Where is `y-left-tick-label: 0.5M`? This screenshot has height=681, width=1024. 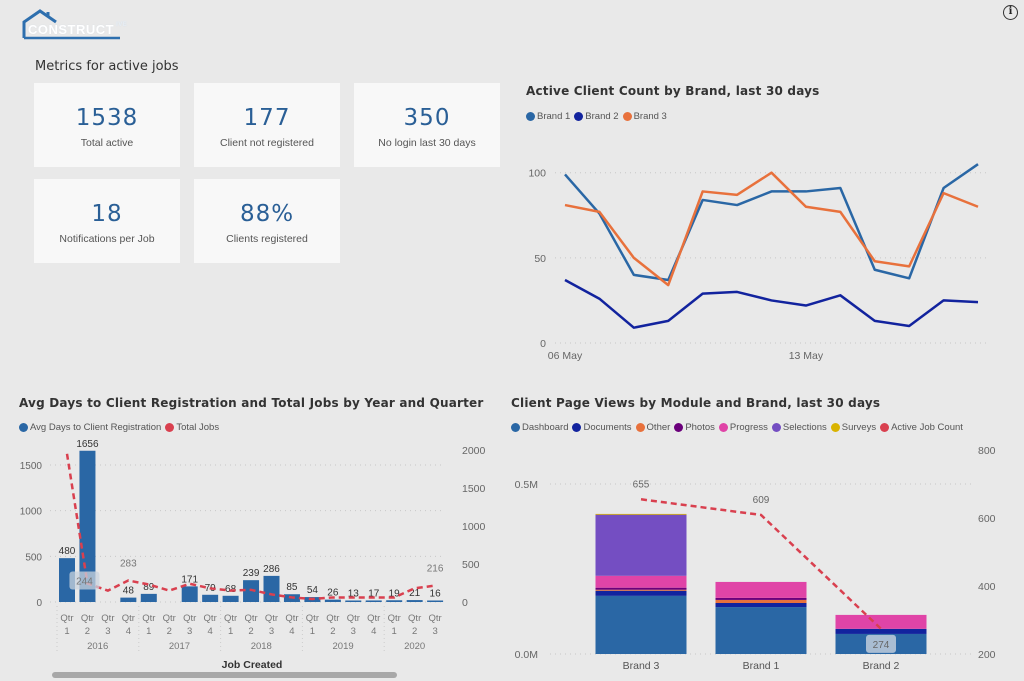
y-left-tick-label: 0.5M is located at coordinates (526, 485).